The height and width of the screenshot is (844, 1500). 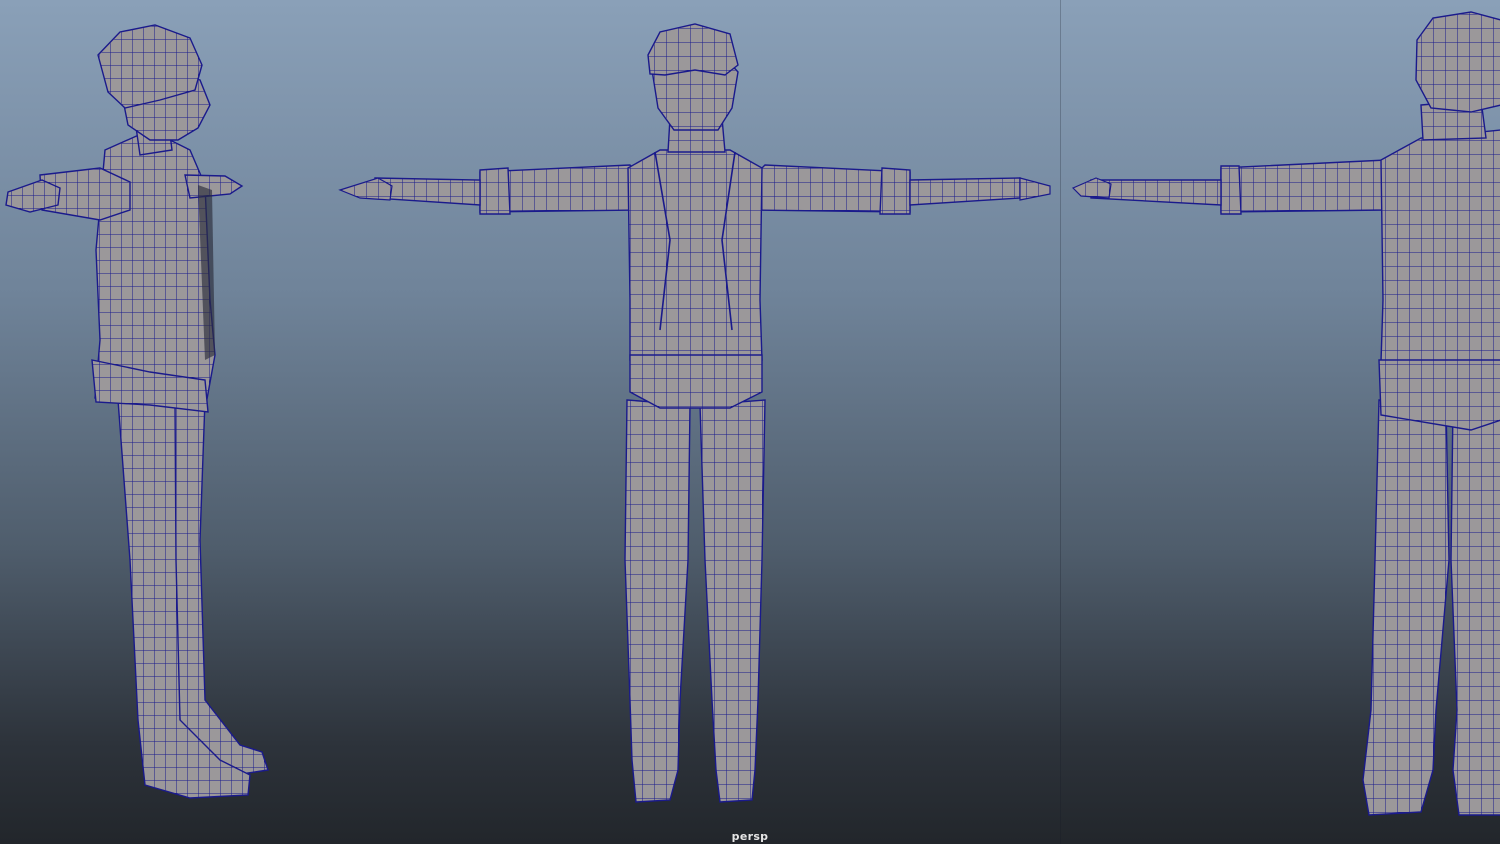 What do you see at coordinates (750, 836) in the screenshot?
I see `camera-label: persp` at bounding box center [750, 836].